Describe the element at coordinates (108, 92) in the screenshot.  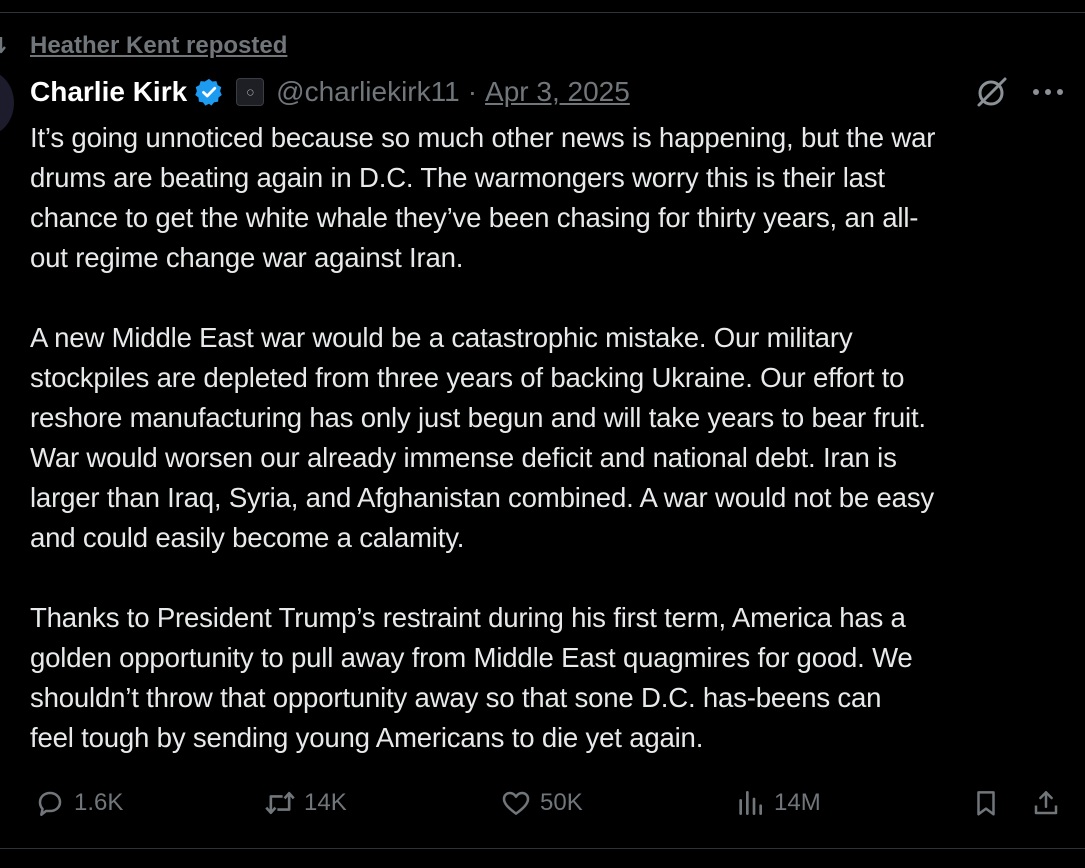
I see `author-name: Charlie Kirk` at that location.